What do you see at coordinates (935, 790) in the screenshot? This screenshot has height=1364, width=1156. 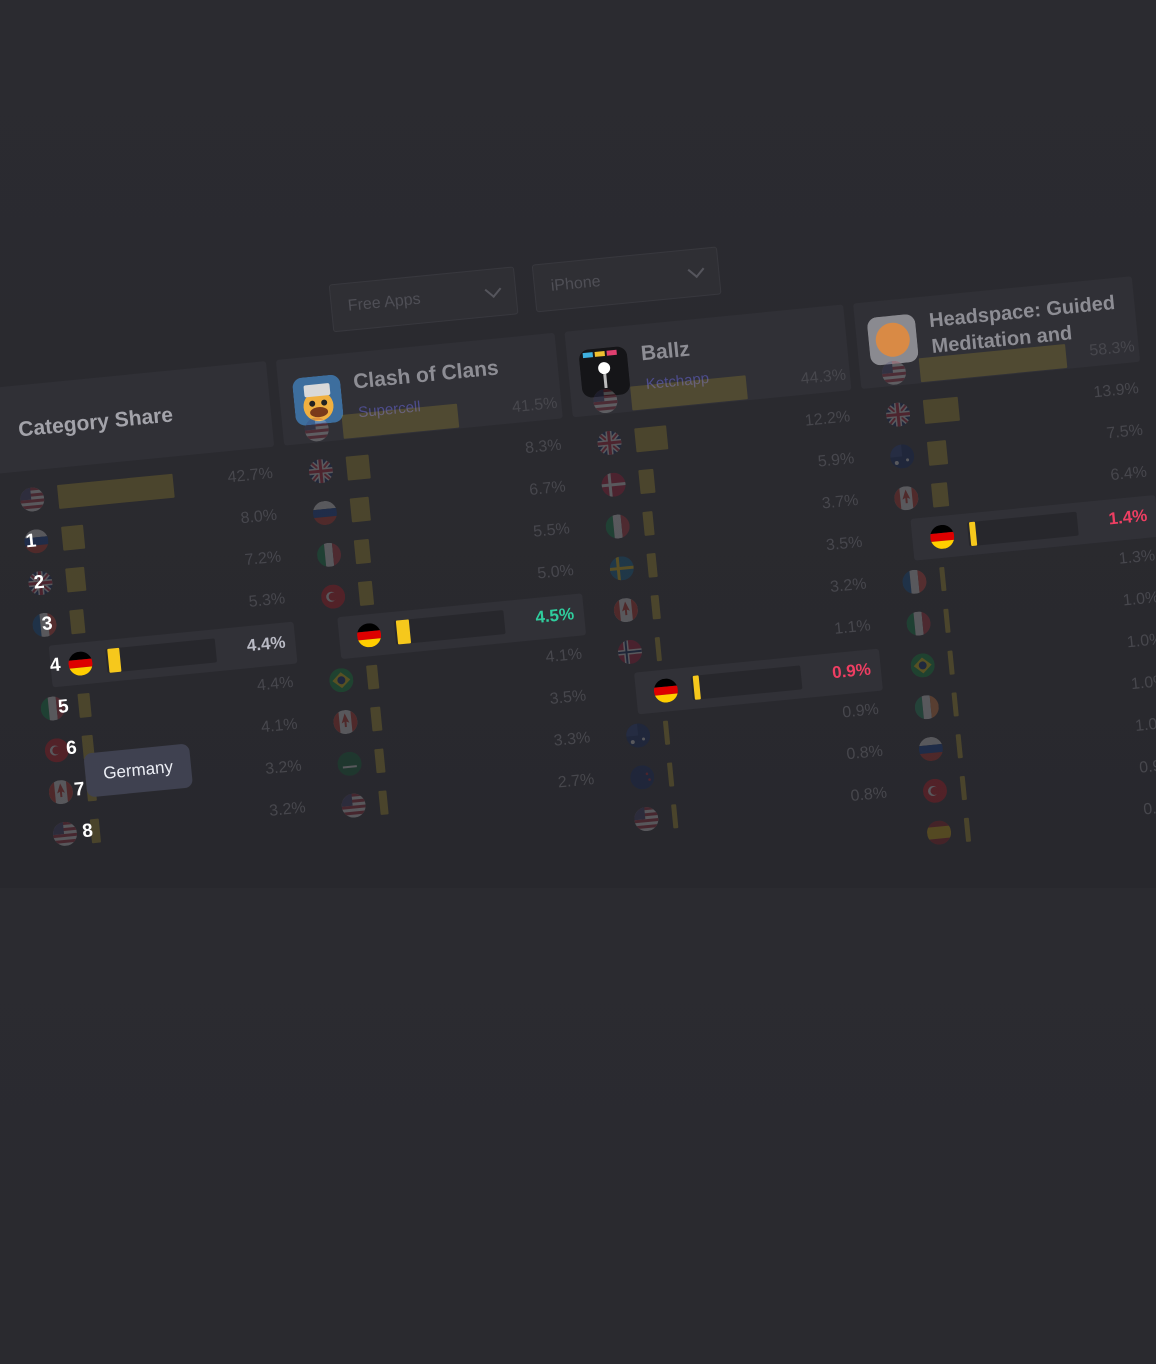 I see `tr-flag` at bounding box center [935, 790].